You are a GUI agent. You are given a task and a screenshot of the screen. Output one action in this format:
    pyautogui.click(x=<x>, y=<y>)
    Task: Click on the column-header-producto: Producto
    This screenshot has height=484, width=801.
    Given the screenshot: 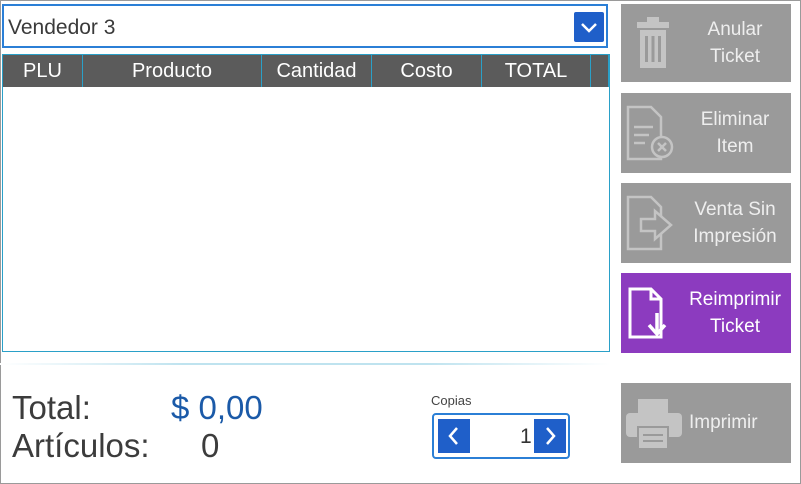 What is the action you would take?
    pyautogui.click(x=172, y=71)
    